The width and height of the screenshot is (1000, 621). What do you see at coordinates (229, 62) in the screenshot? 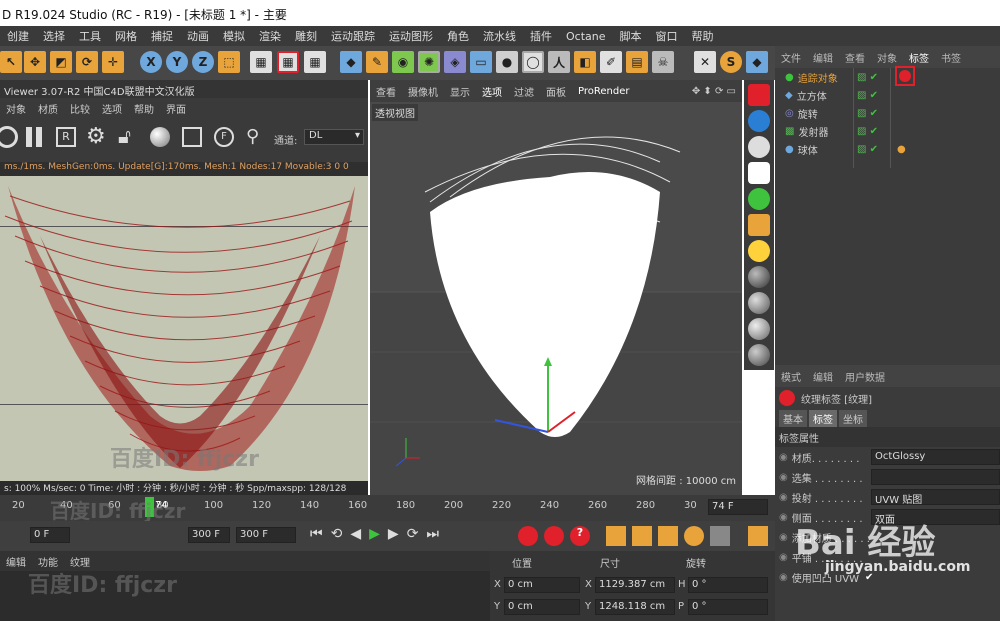
I see `coordinate-system-icon: ⬚` at bounding box center [229, 62].